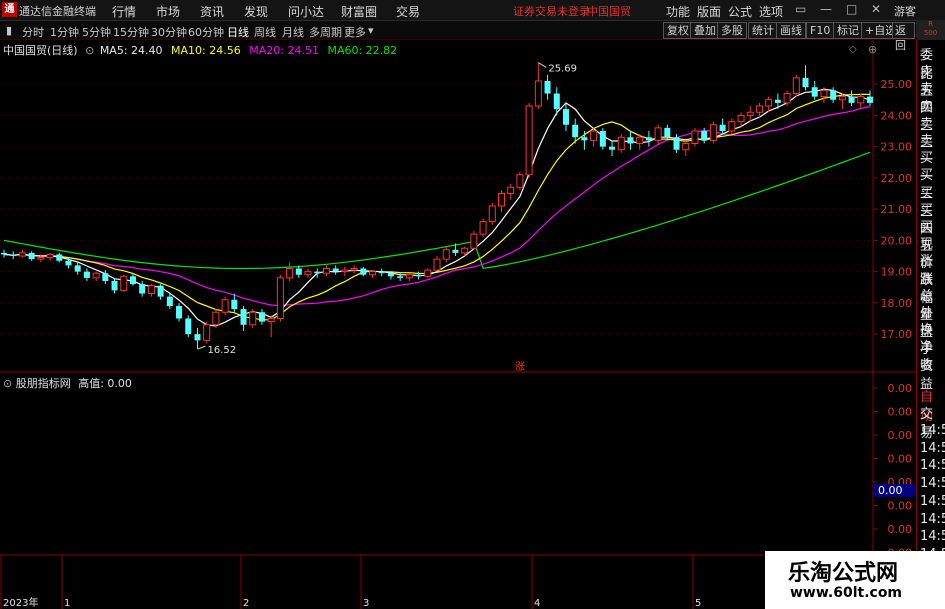 This screenshot has width=945, height=609. What do you see at coordinates (362, 50) in the screenshot?
I see `ma60-label: MA60: 22.82` at bounding box center [362, 50].